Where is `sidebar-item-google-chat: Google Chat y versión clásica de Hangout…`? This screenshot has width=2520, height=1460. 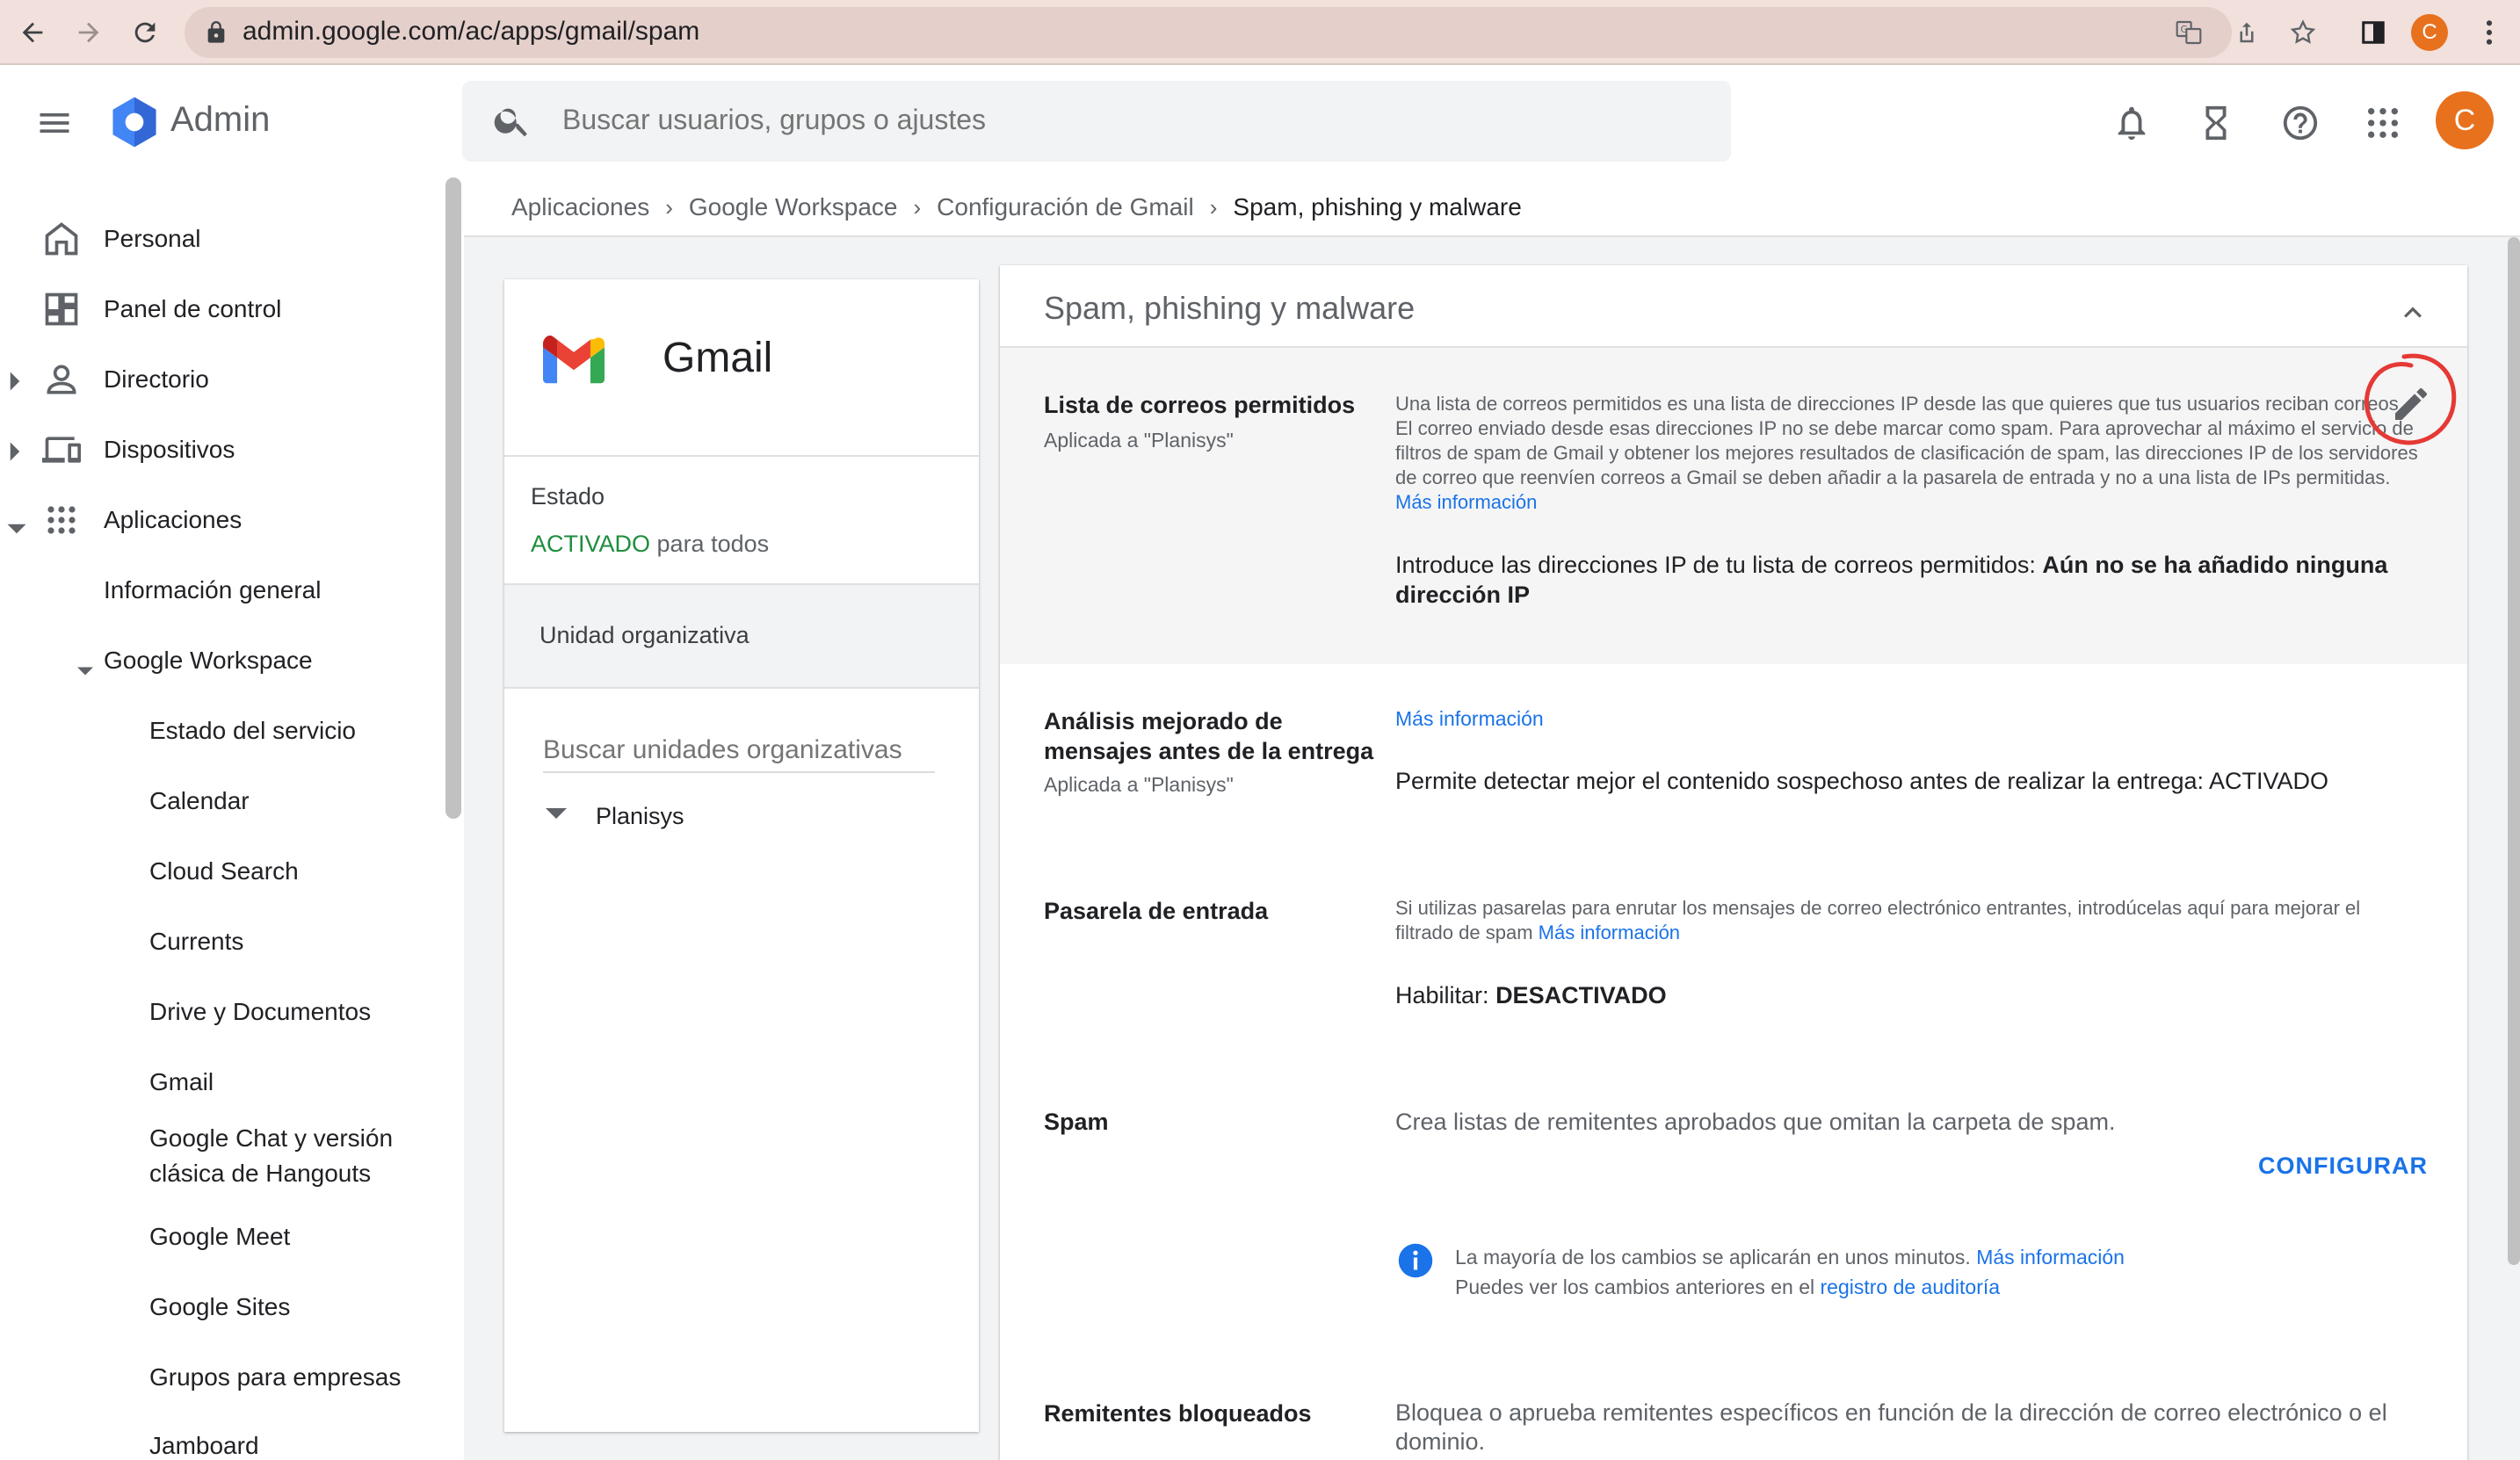 sidebar-item-google-chat: Google Chat y versión clásica de Hangout… is located at coordinates (222, 1152).